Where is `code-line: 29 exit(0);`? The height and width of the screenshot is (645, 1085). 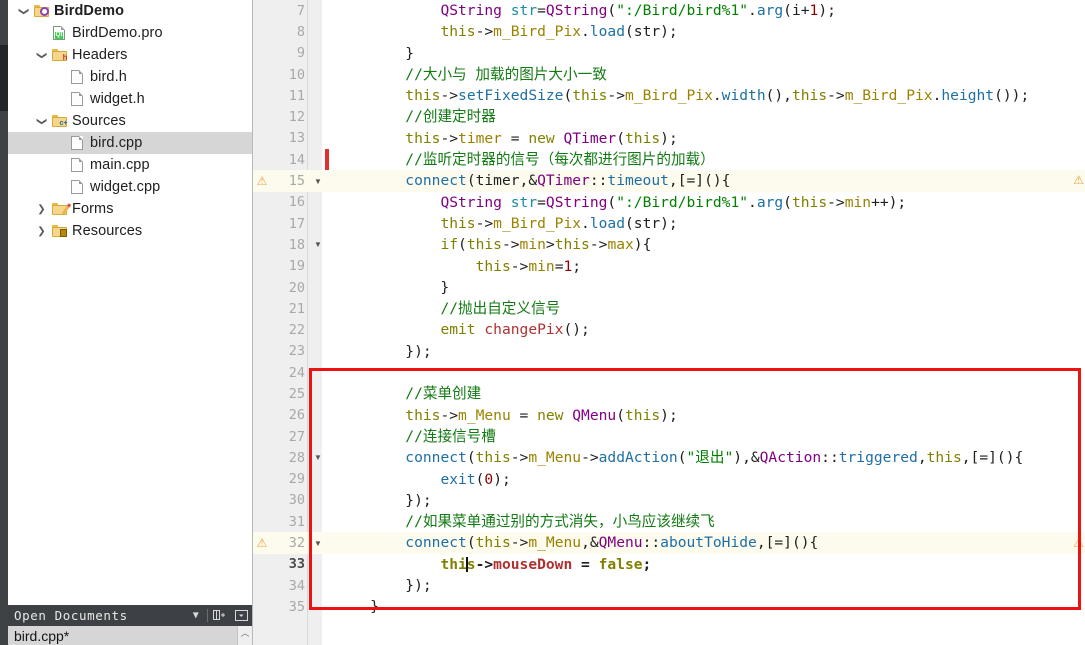
code-line: 29 exit(0); is located at coordinates (669, 479).